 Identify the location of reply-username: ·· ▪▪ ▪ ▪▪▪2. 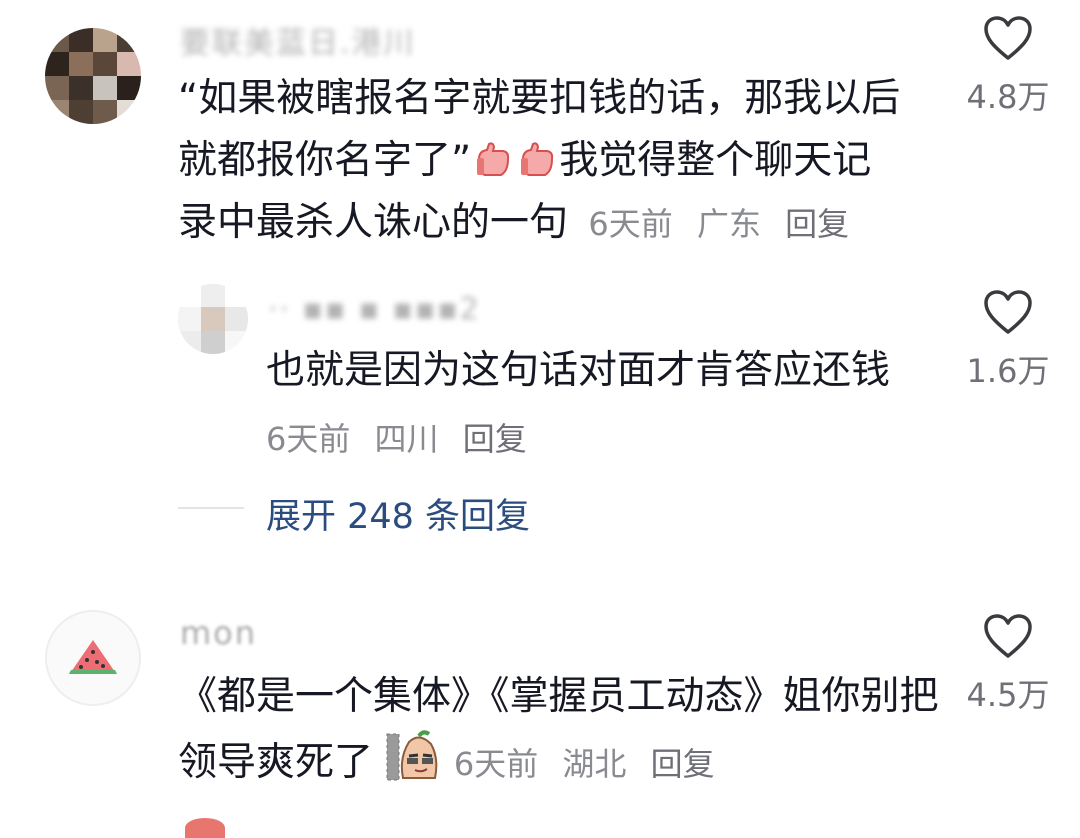
(374, 309).